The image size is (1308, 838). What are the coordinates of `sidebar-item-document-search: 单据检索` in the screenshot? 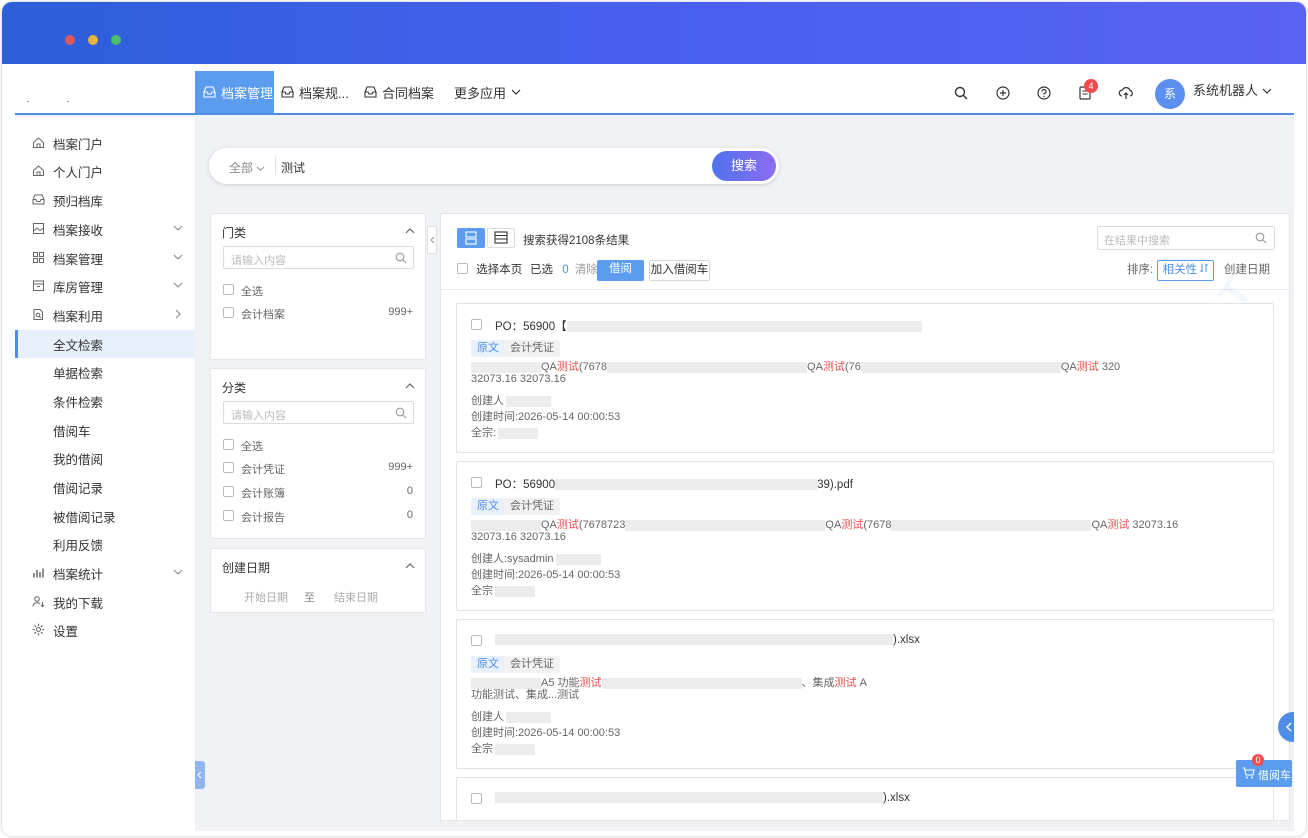 It's located at (105, 372).